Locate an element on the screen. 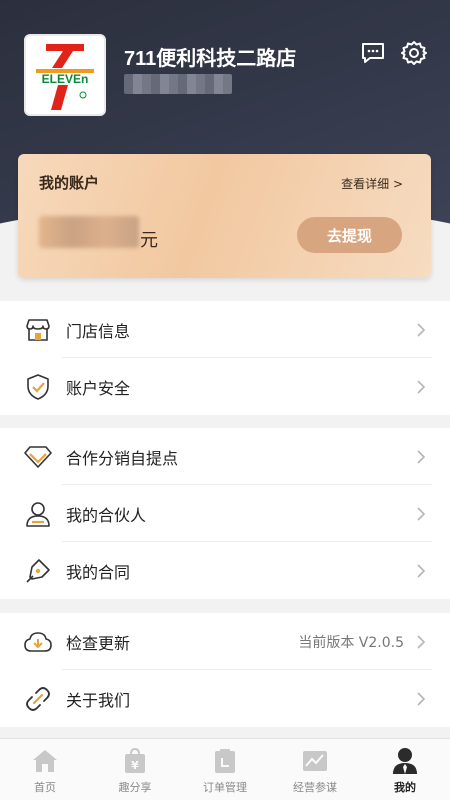 The height and width of the screenshot is (800, 450). tab-share: ¥ 趣分享 is located at coordinates (135, 769).